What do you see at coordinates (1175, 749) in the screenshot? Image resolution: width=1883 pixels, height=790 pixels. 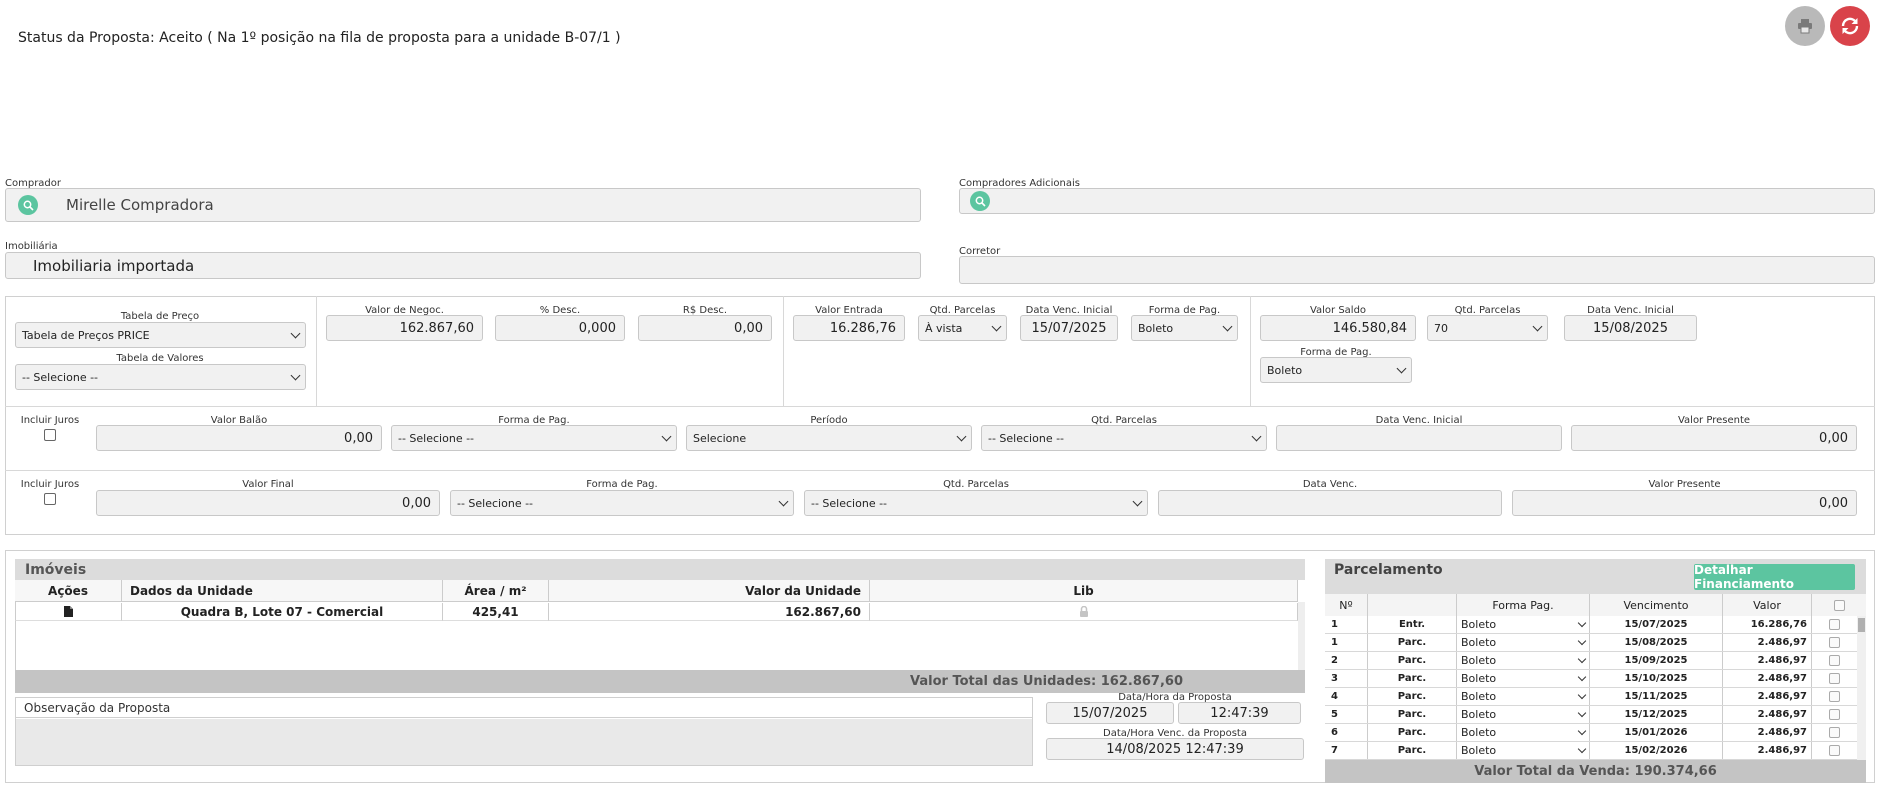 I see `datahora-venc-field: 14/08/2025 12:47:39` at bounding box center [1175, 749].